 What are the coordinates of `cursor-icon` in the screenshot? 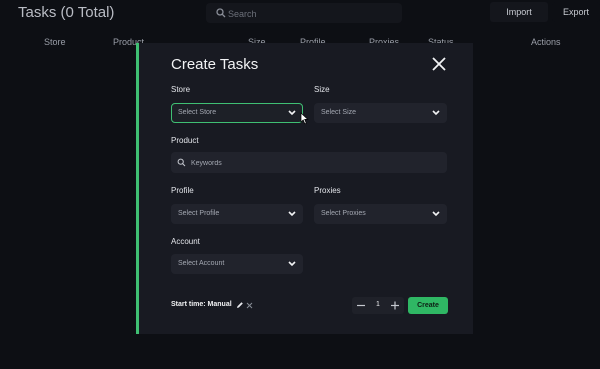 It's located at (304, 118).